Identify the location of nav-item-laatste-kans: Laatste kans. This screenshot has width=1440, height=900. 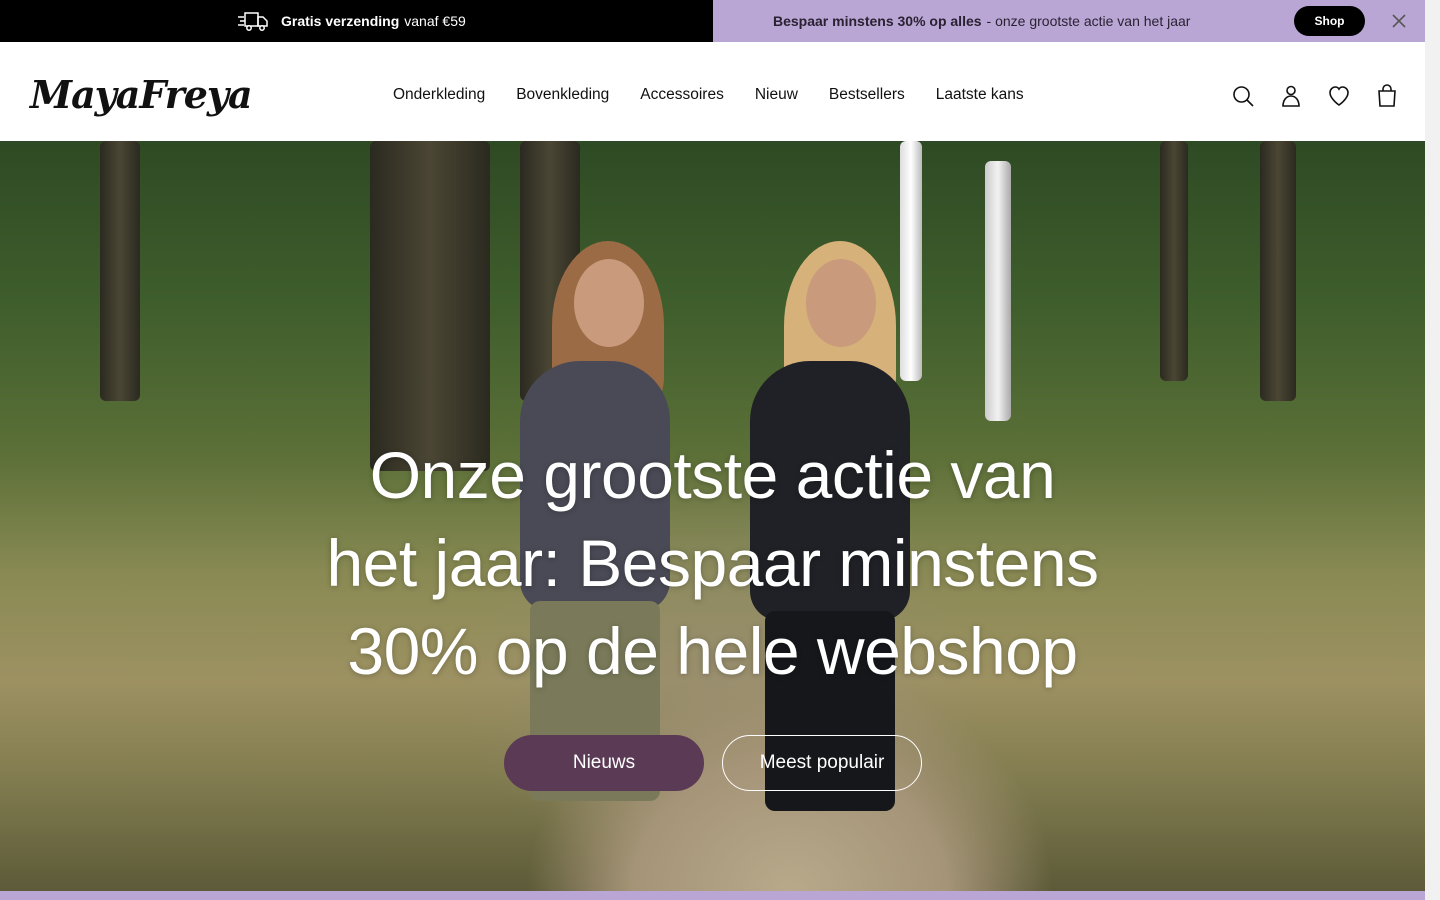
(980, 95).